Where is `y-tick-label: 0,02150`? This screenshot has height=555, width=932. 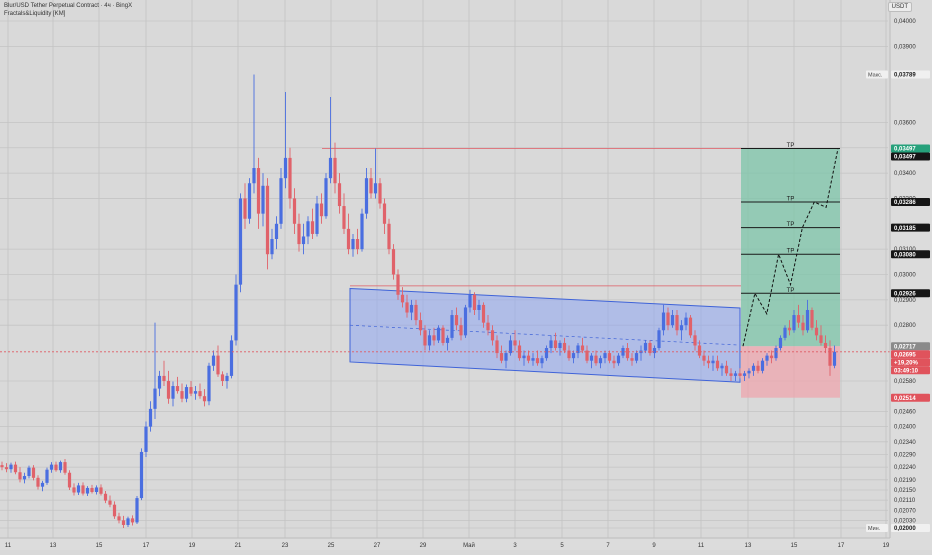
y-tick-label: 0,02150 is located at coordinates (905, 491).